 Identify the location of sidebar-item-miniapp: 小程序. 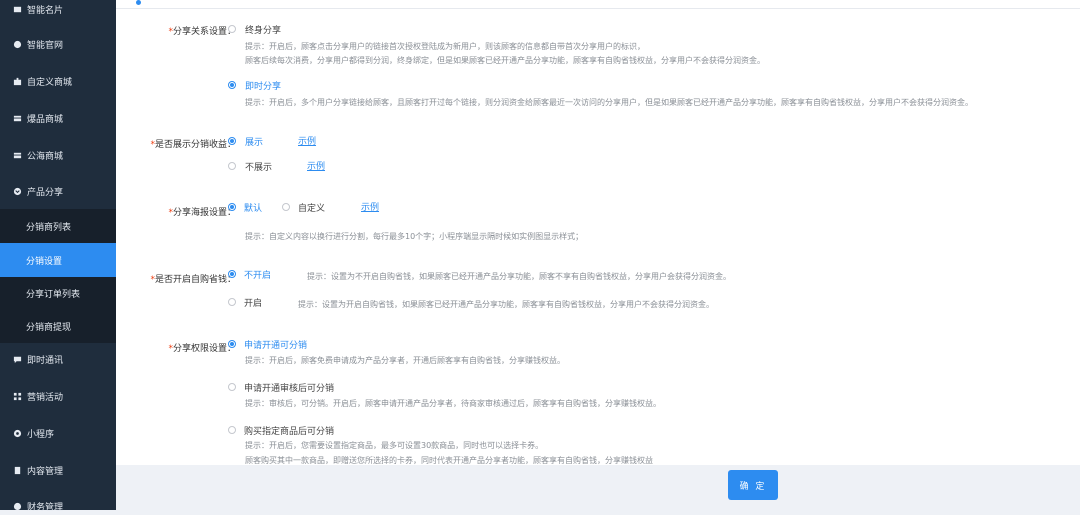
(58, 433).